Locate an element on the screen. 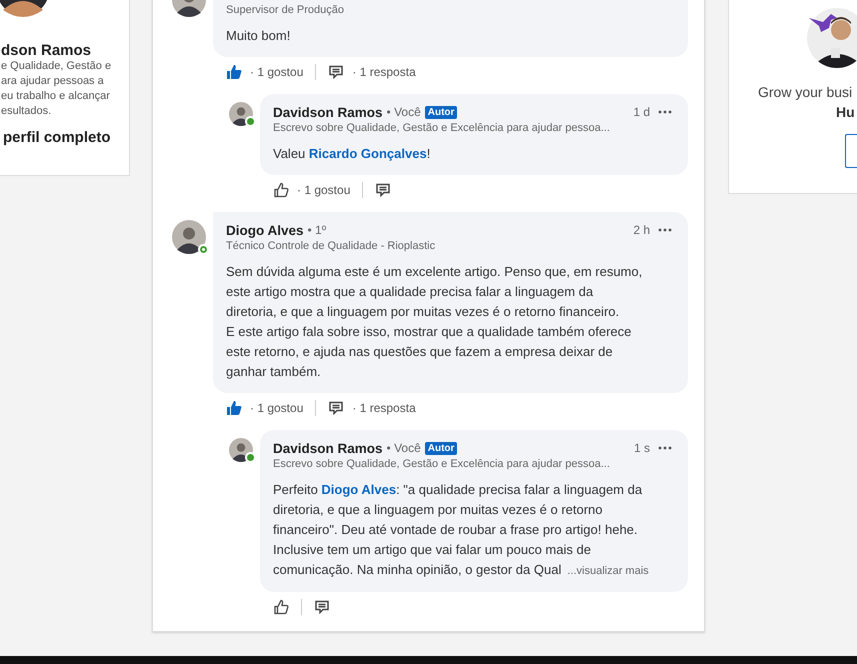 Image resolution: width=857 pixels, height=664 pixels. promo-text: Grow your busi is located at coordinates (805, 92).